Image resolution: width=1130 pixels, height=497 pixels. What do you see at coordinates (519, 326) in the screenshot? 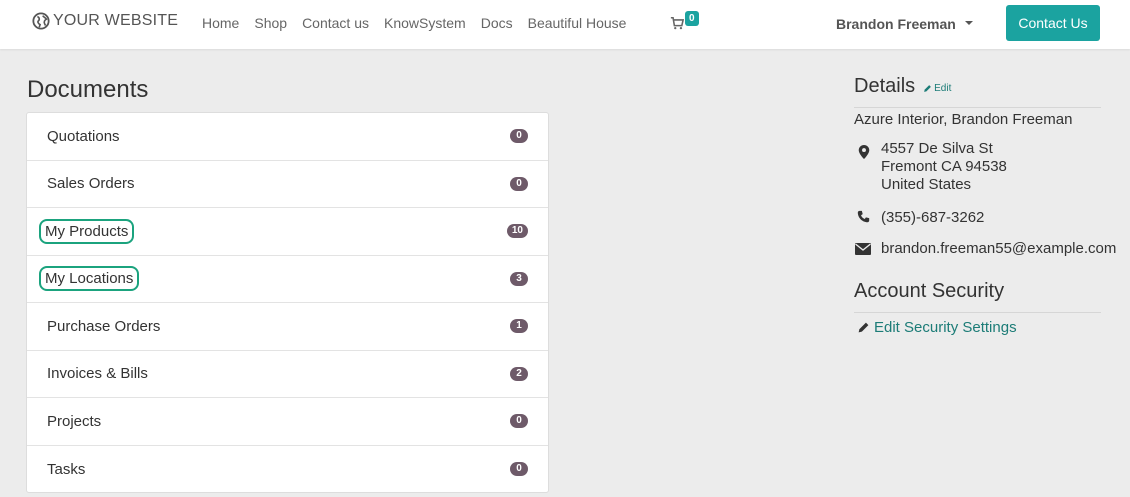
I see `doc-count-badge: 1` at bounding box center [519, 326].